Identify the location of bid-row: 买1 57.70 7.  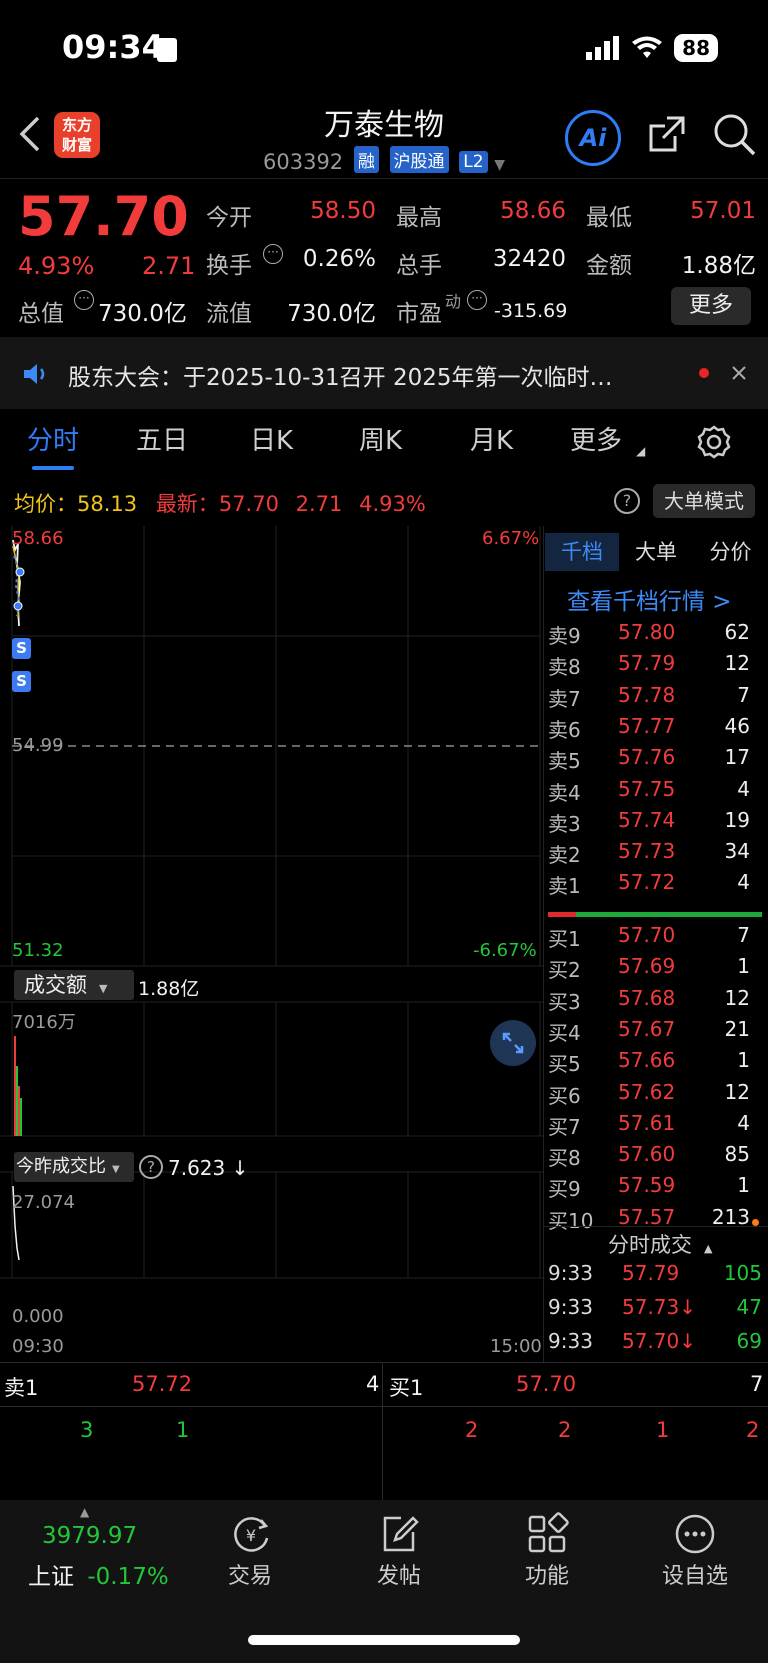
(649, 938).